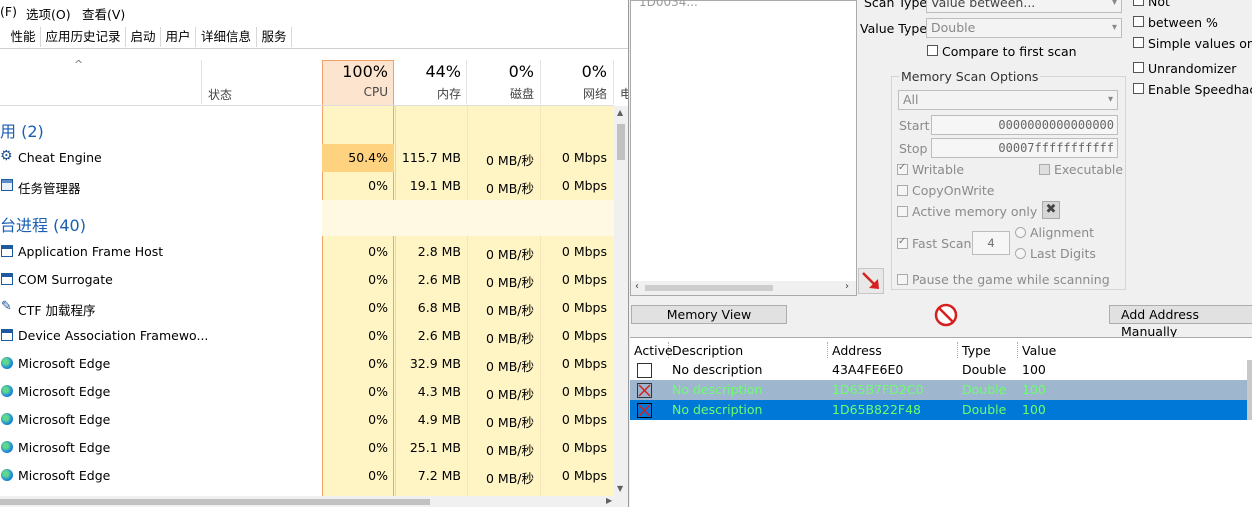  Describe the element at coordinates (8, 11) in the screenshot. I see `menu-file: (F)` at that location.